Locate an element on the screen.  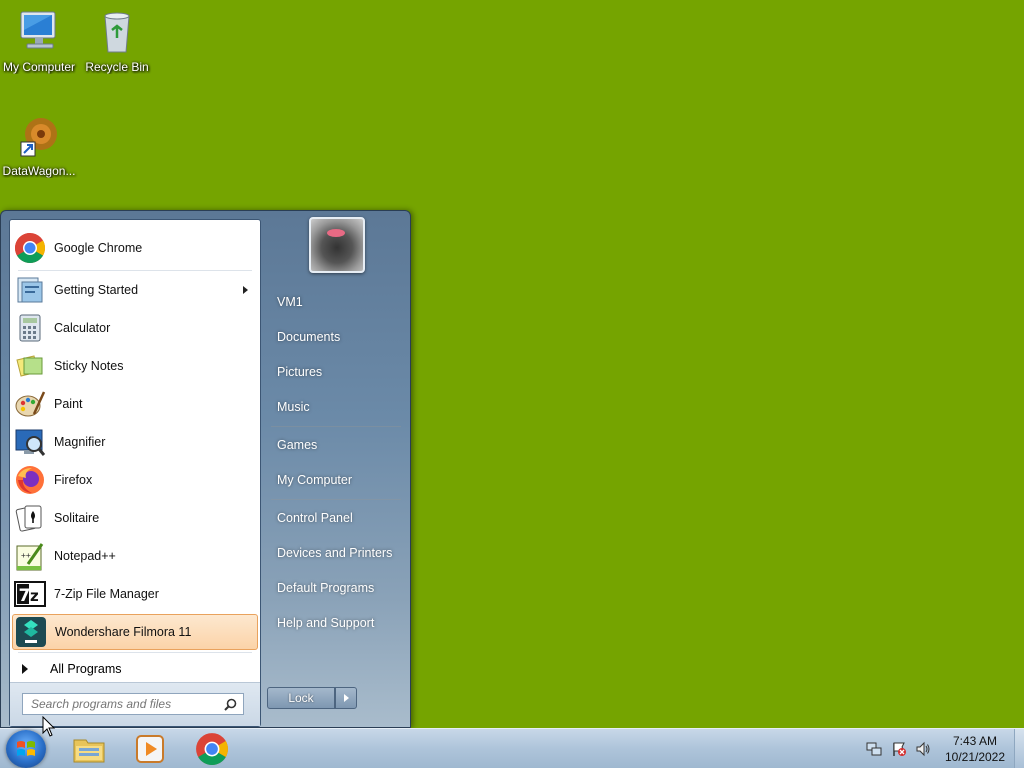
program-label: Notepad++ is located at coordinates (85, 556).